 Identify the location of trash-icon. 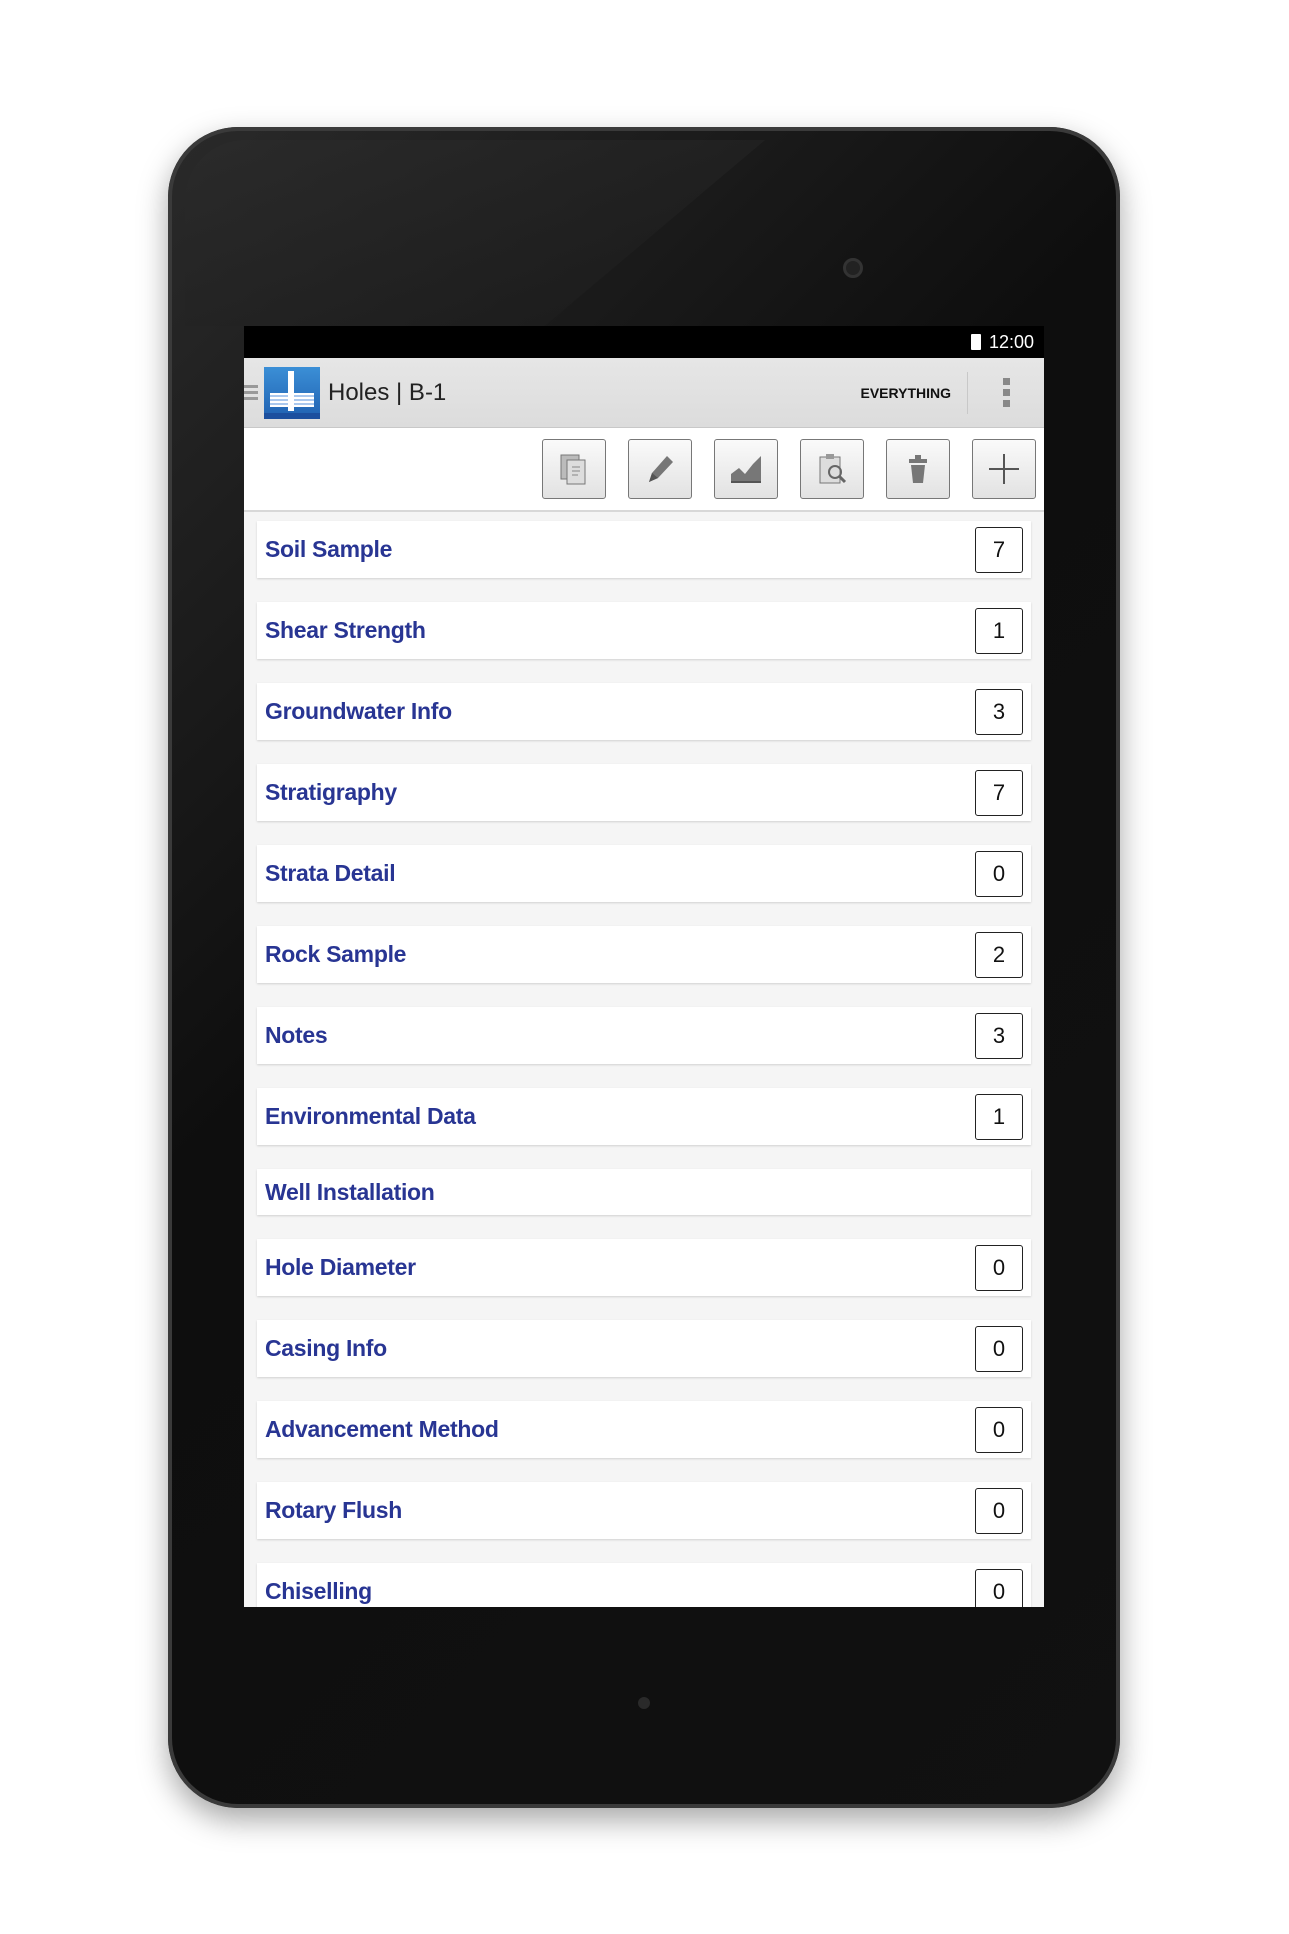
(918, 469).